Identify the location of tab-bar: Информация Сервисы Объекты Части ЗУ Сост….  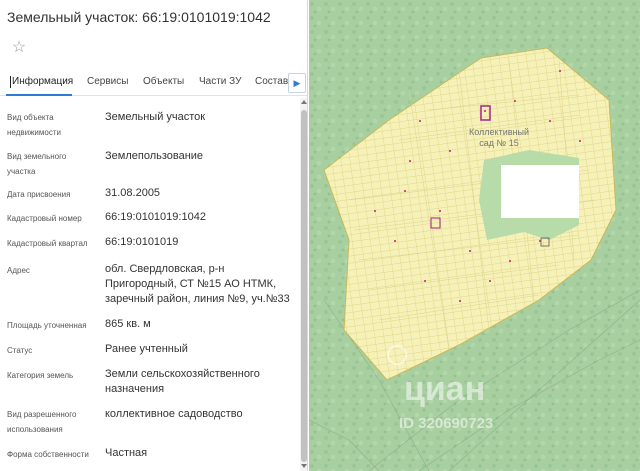
(153, 83).